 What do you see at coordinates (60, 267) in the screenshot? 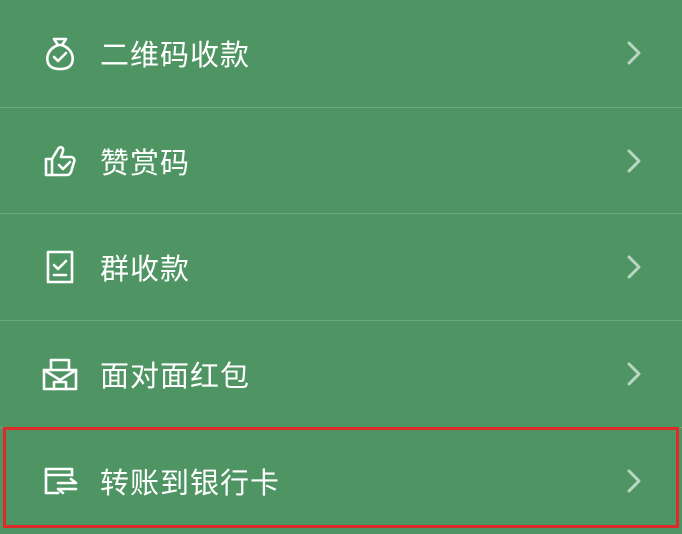
I see `receipt-check-icon` at bounding box center [60, 267].